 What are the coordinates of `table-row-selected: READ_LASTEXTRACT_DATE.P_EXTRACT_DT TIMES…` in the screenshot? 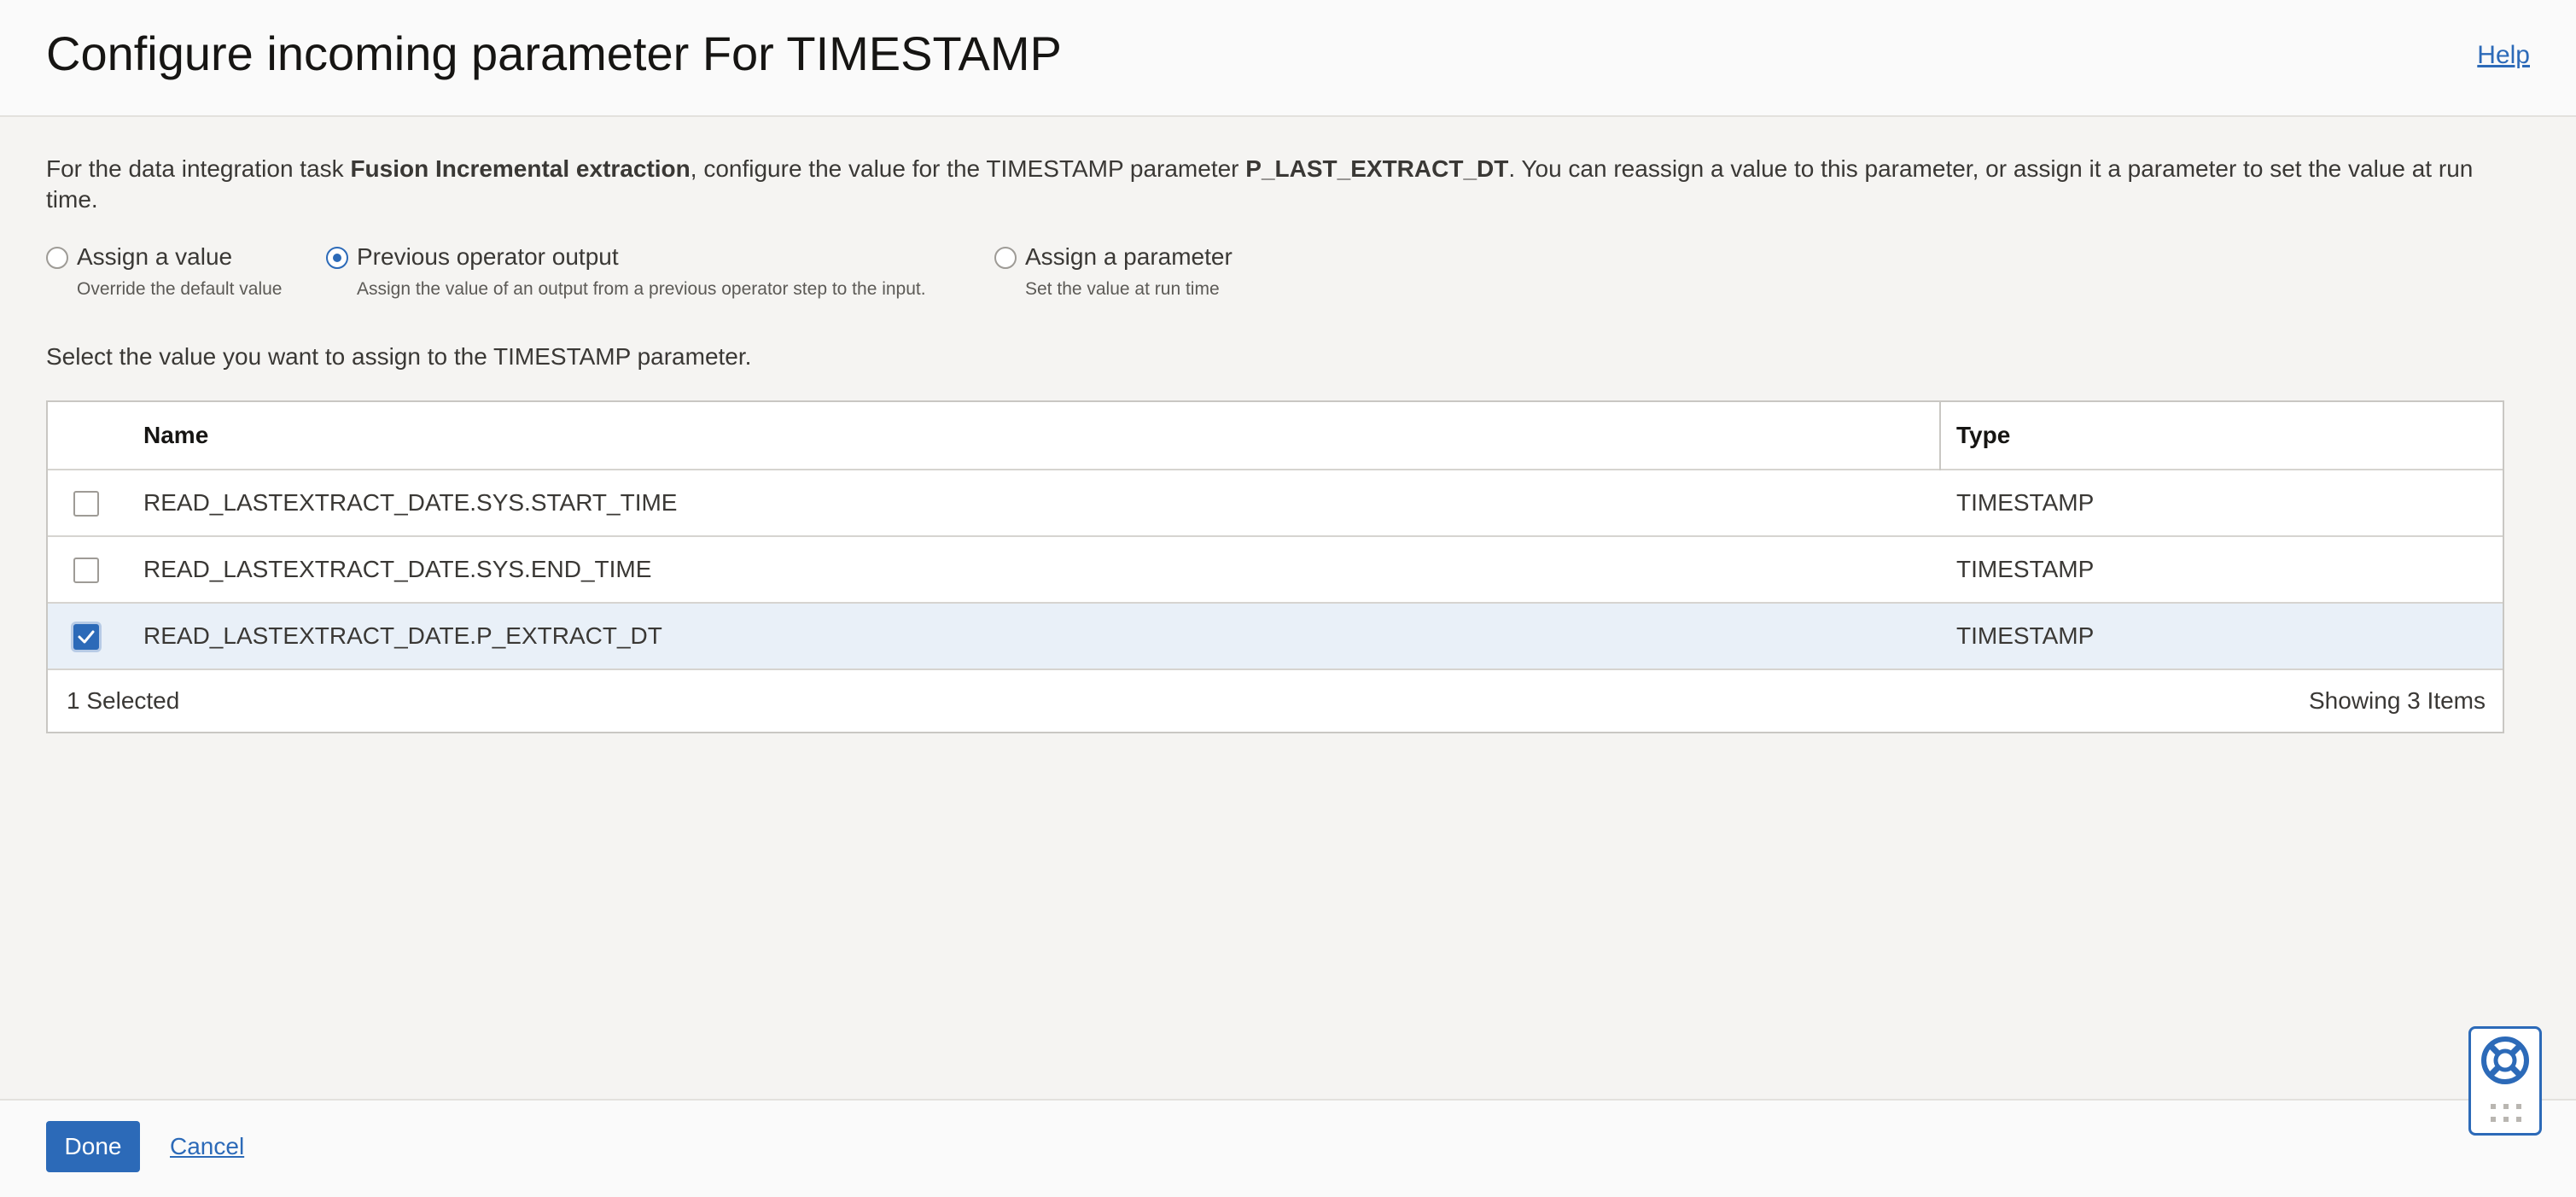 It's located at (1275, 637).